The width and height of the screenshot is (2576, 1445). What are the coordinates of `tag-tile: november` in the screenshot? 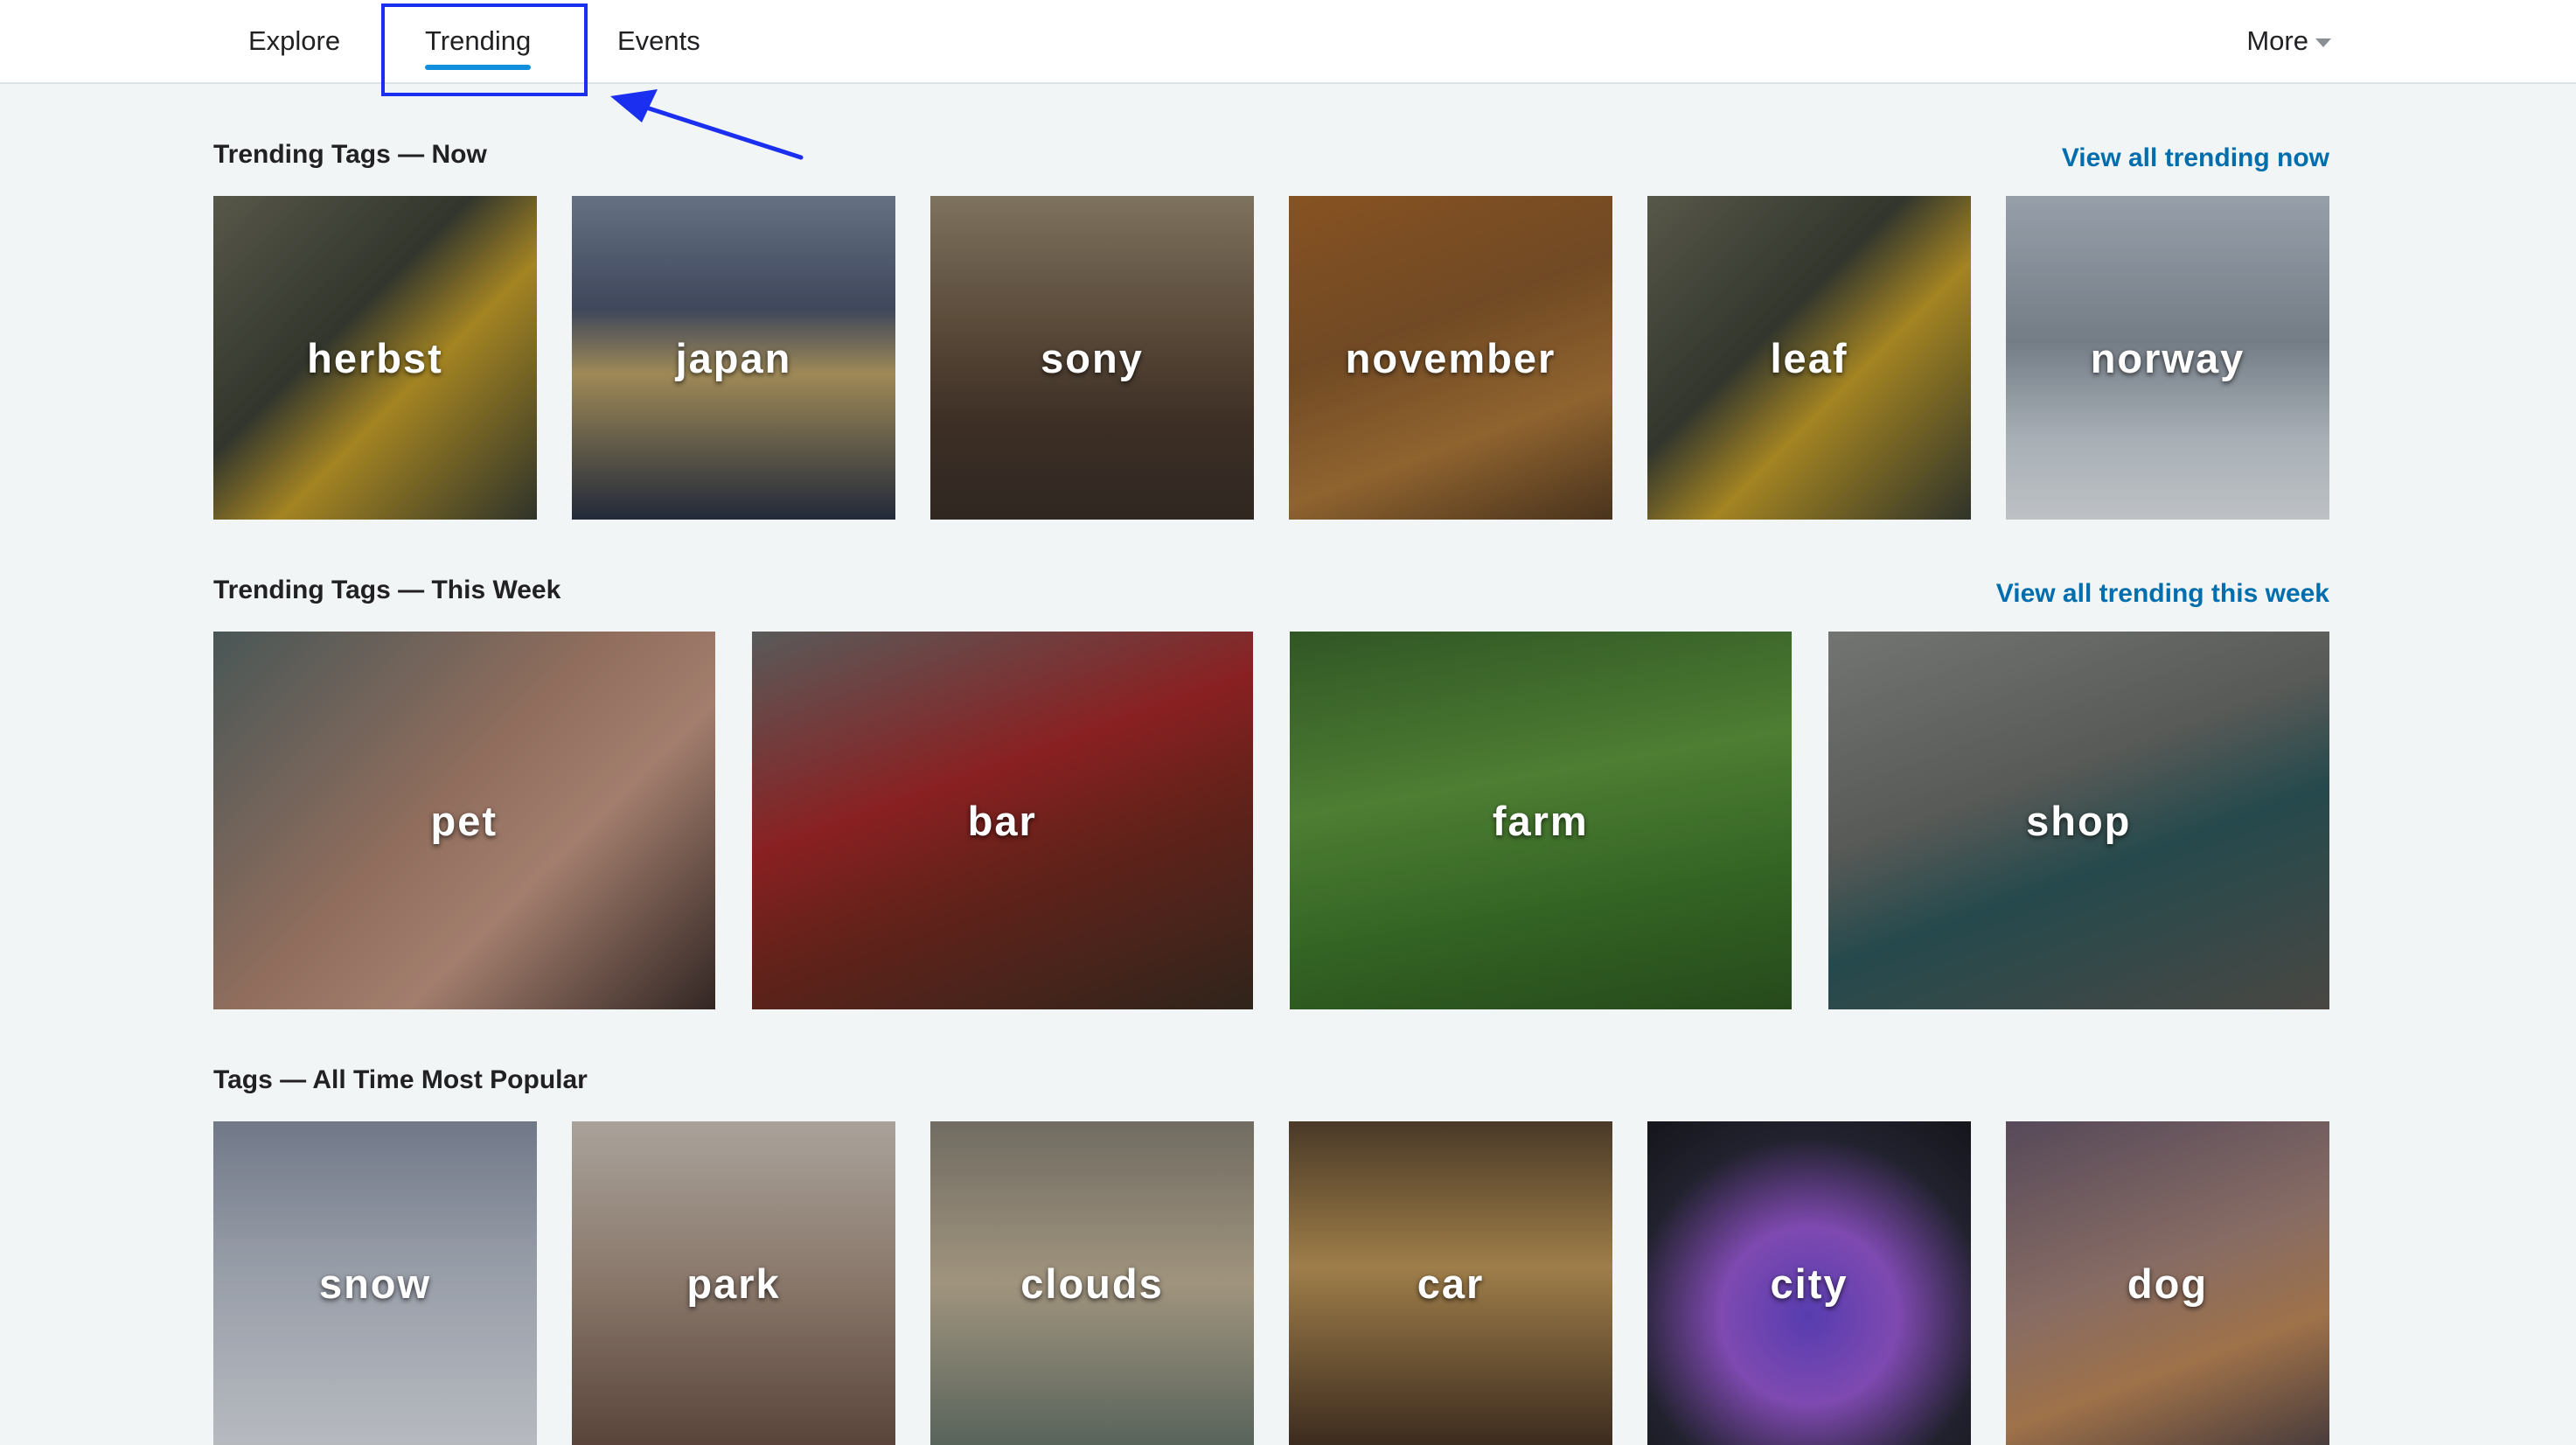 It's located at (1450, 358).